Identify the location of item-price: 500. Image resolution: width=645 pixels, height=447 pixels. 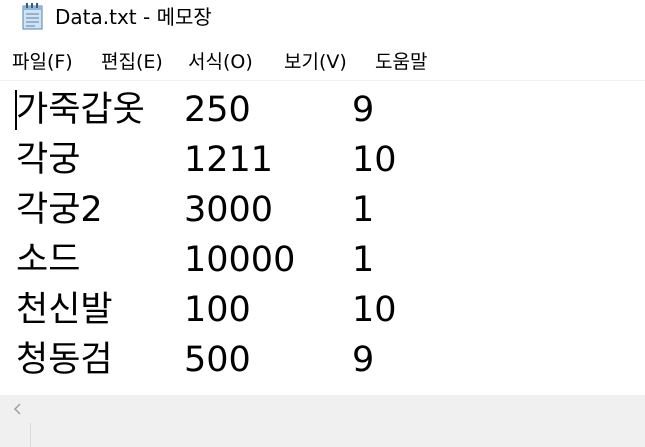
(217, 360).